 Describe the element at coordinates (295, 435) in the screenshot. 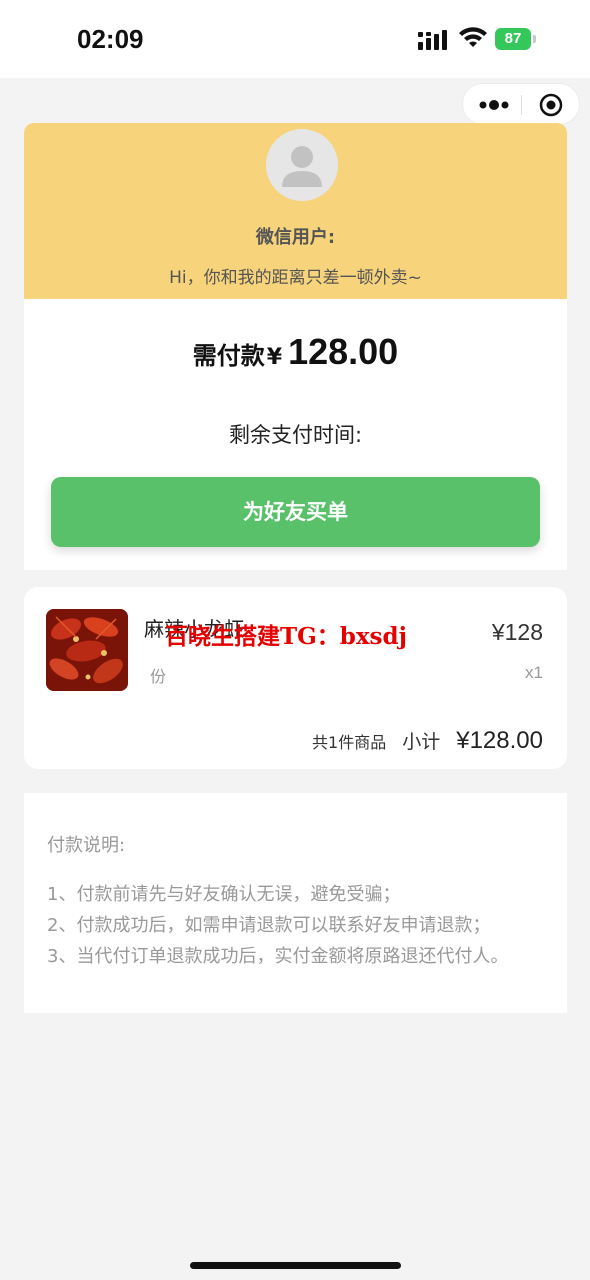

I see `remaining-time-label: 剩余支付时间:` at that location.